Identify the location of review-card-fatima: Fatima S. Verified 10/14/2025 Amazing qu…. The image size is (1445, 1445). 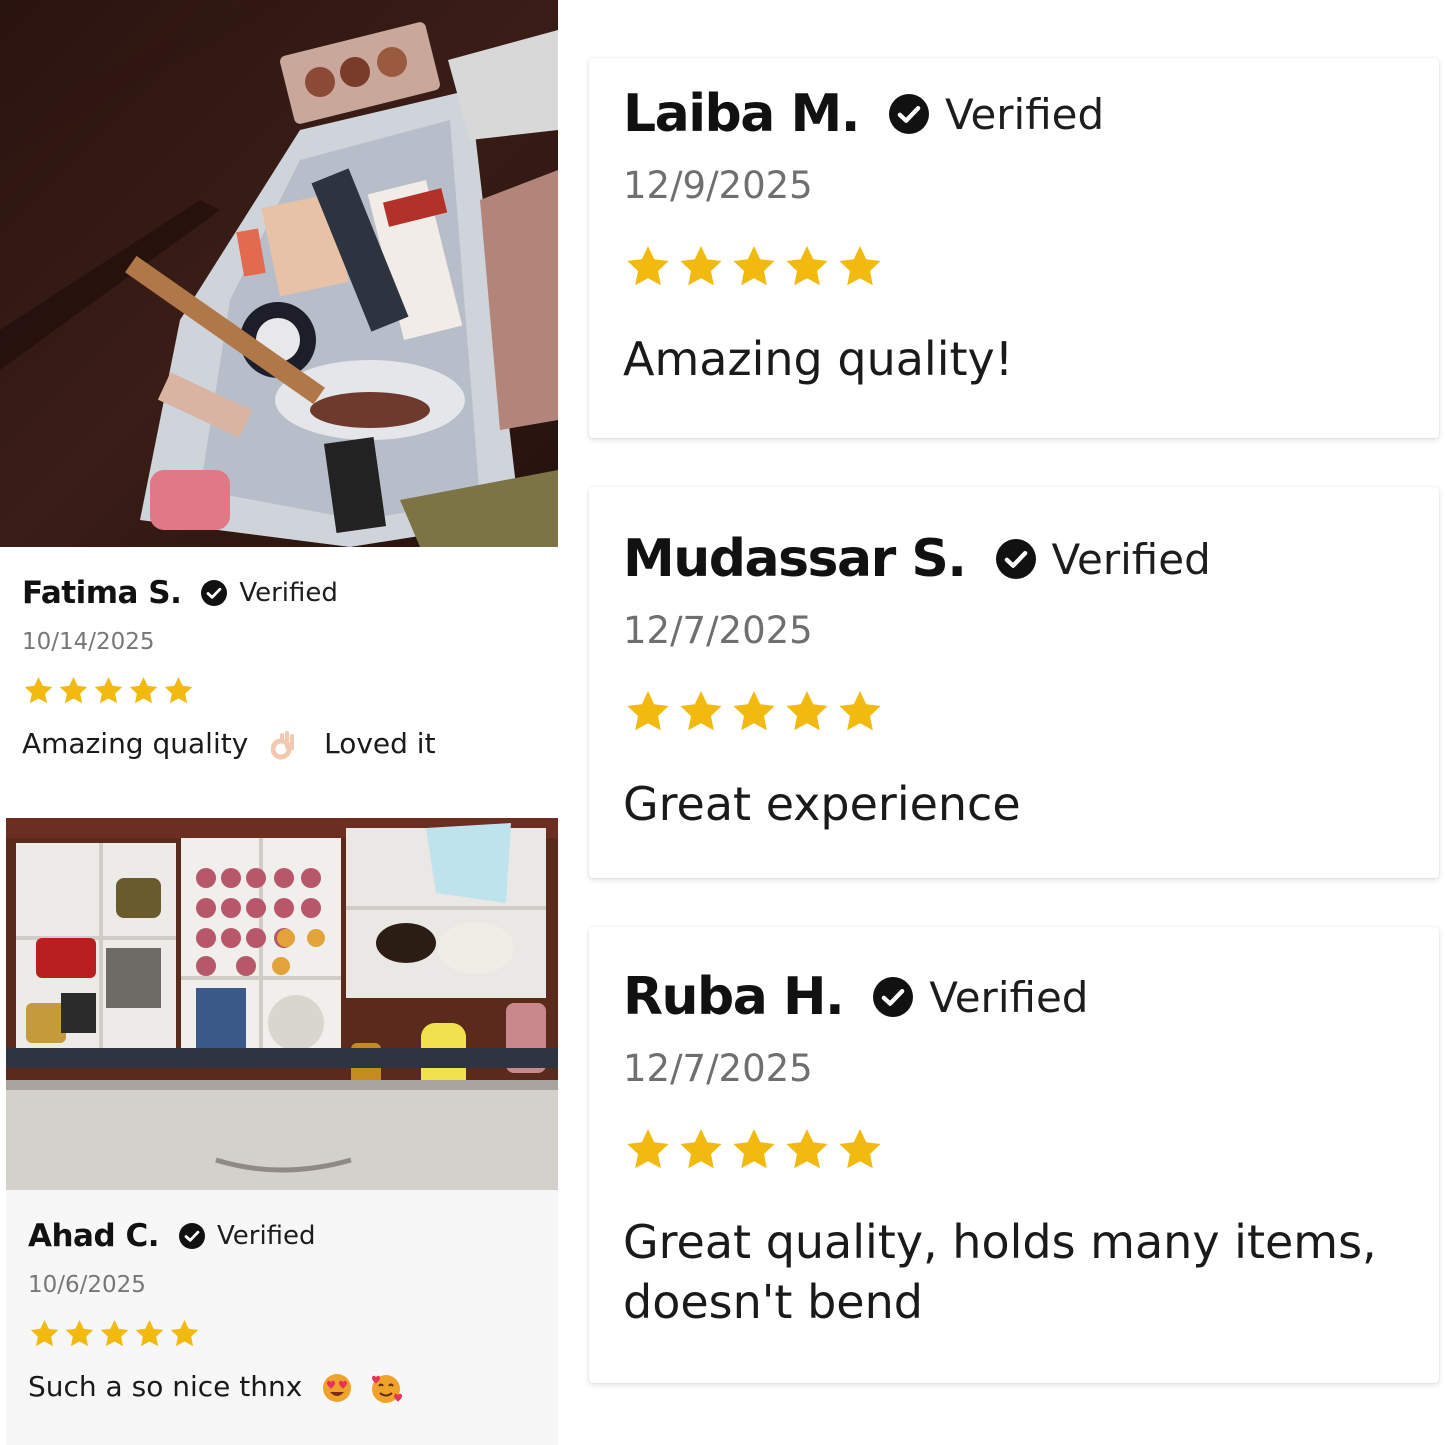
(279, 678).